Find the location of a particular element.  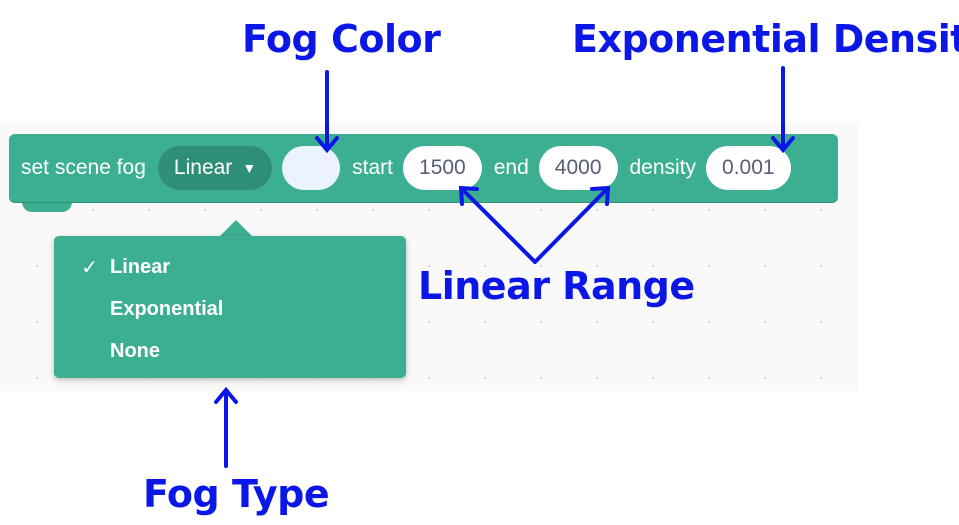

block-label: set scene fog is located at coordinates (83, 167).